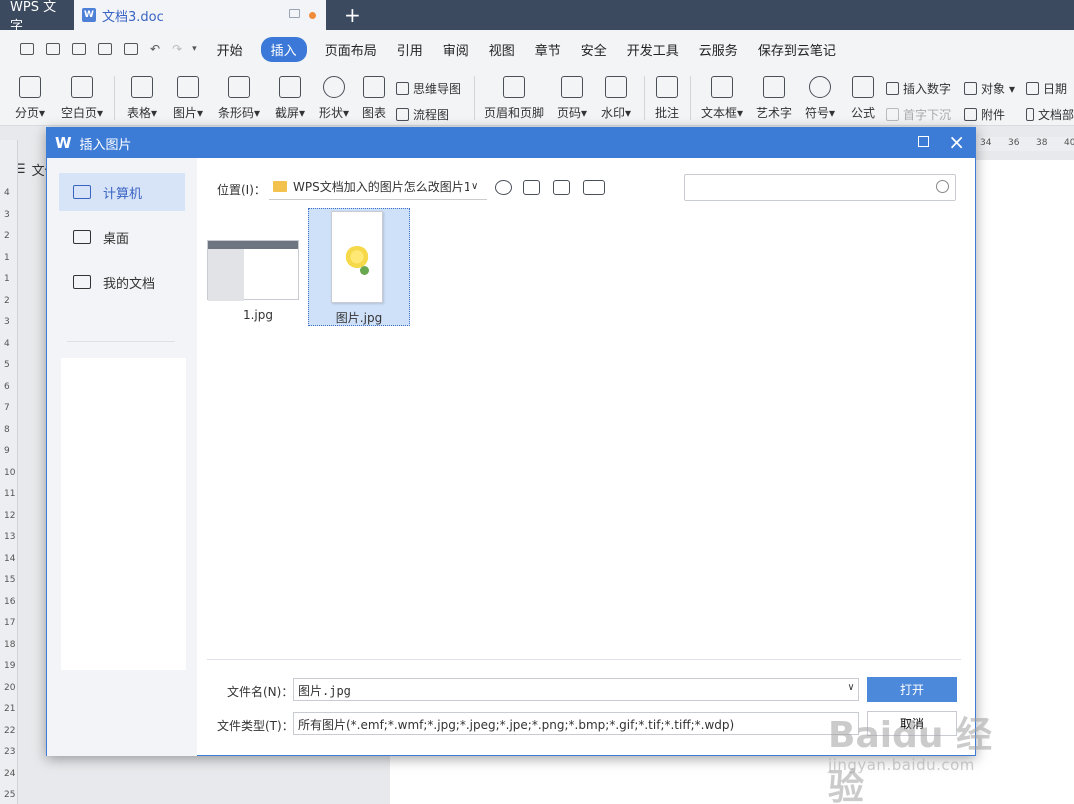 This screenshot has width=1074, height=804. Describe the element at coordinates (970, 114) in the screenshot. I see `paperclip-icon` at that location.